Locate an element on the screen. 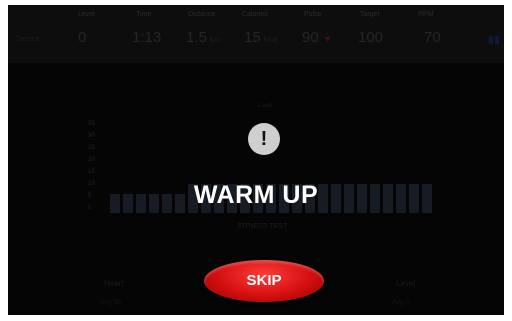 The width and height of the screenshot is (512, 321). calories-header: Calories is located at coordinates (255, 14).